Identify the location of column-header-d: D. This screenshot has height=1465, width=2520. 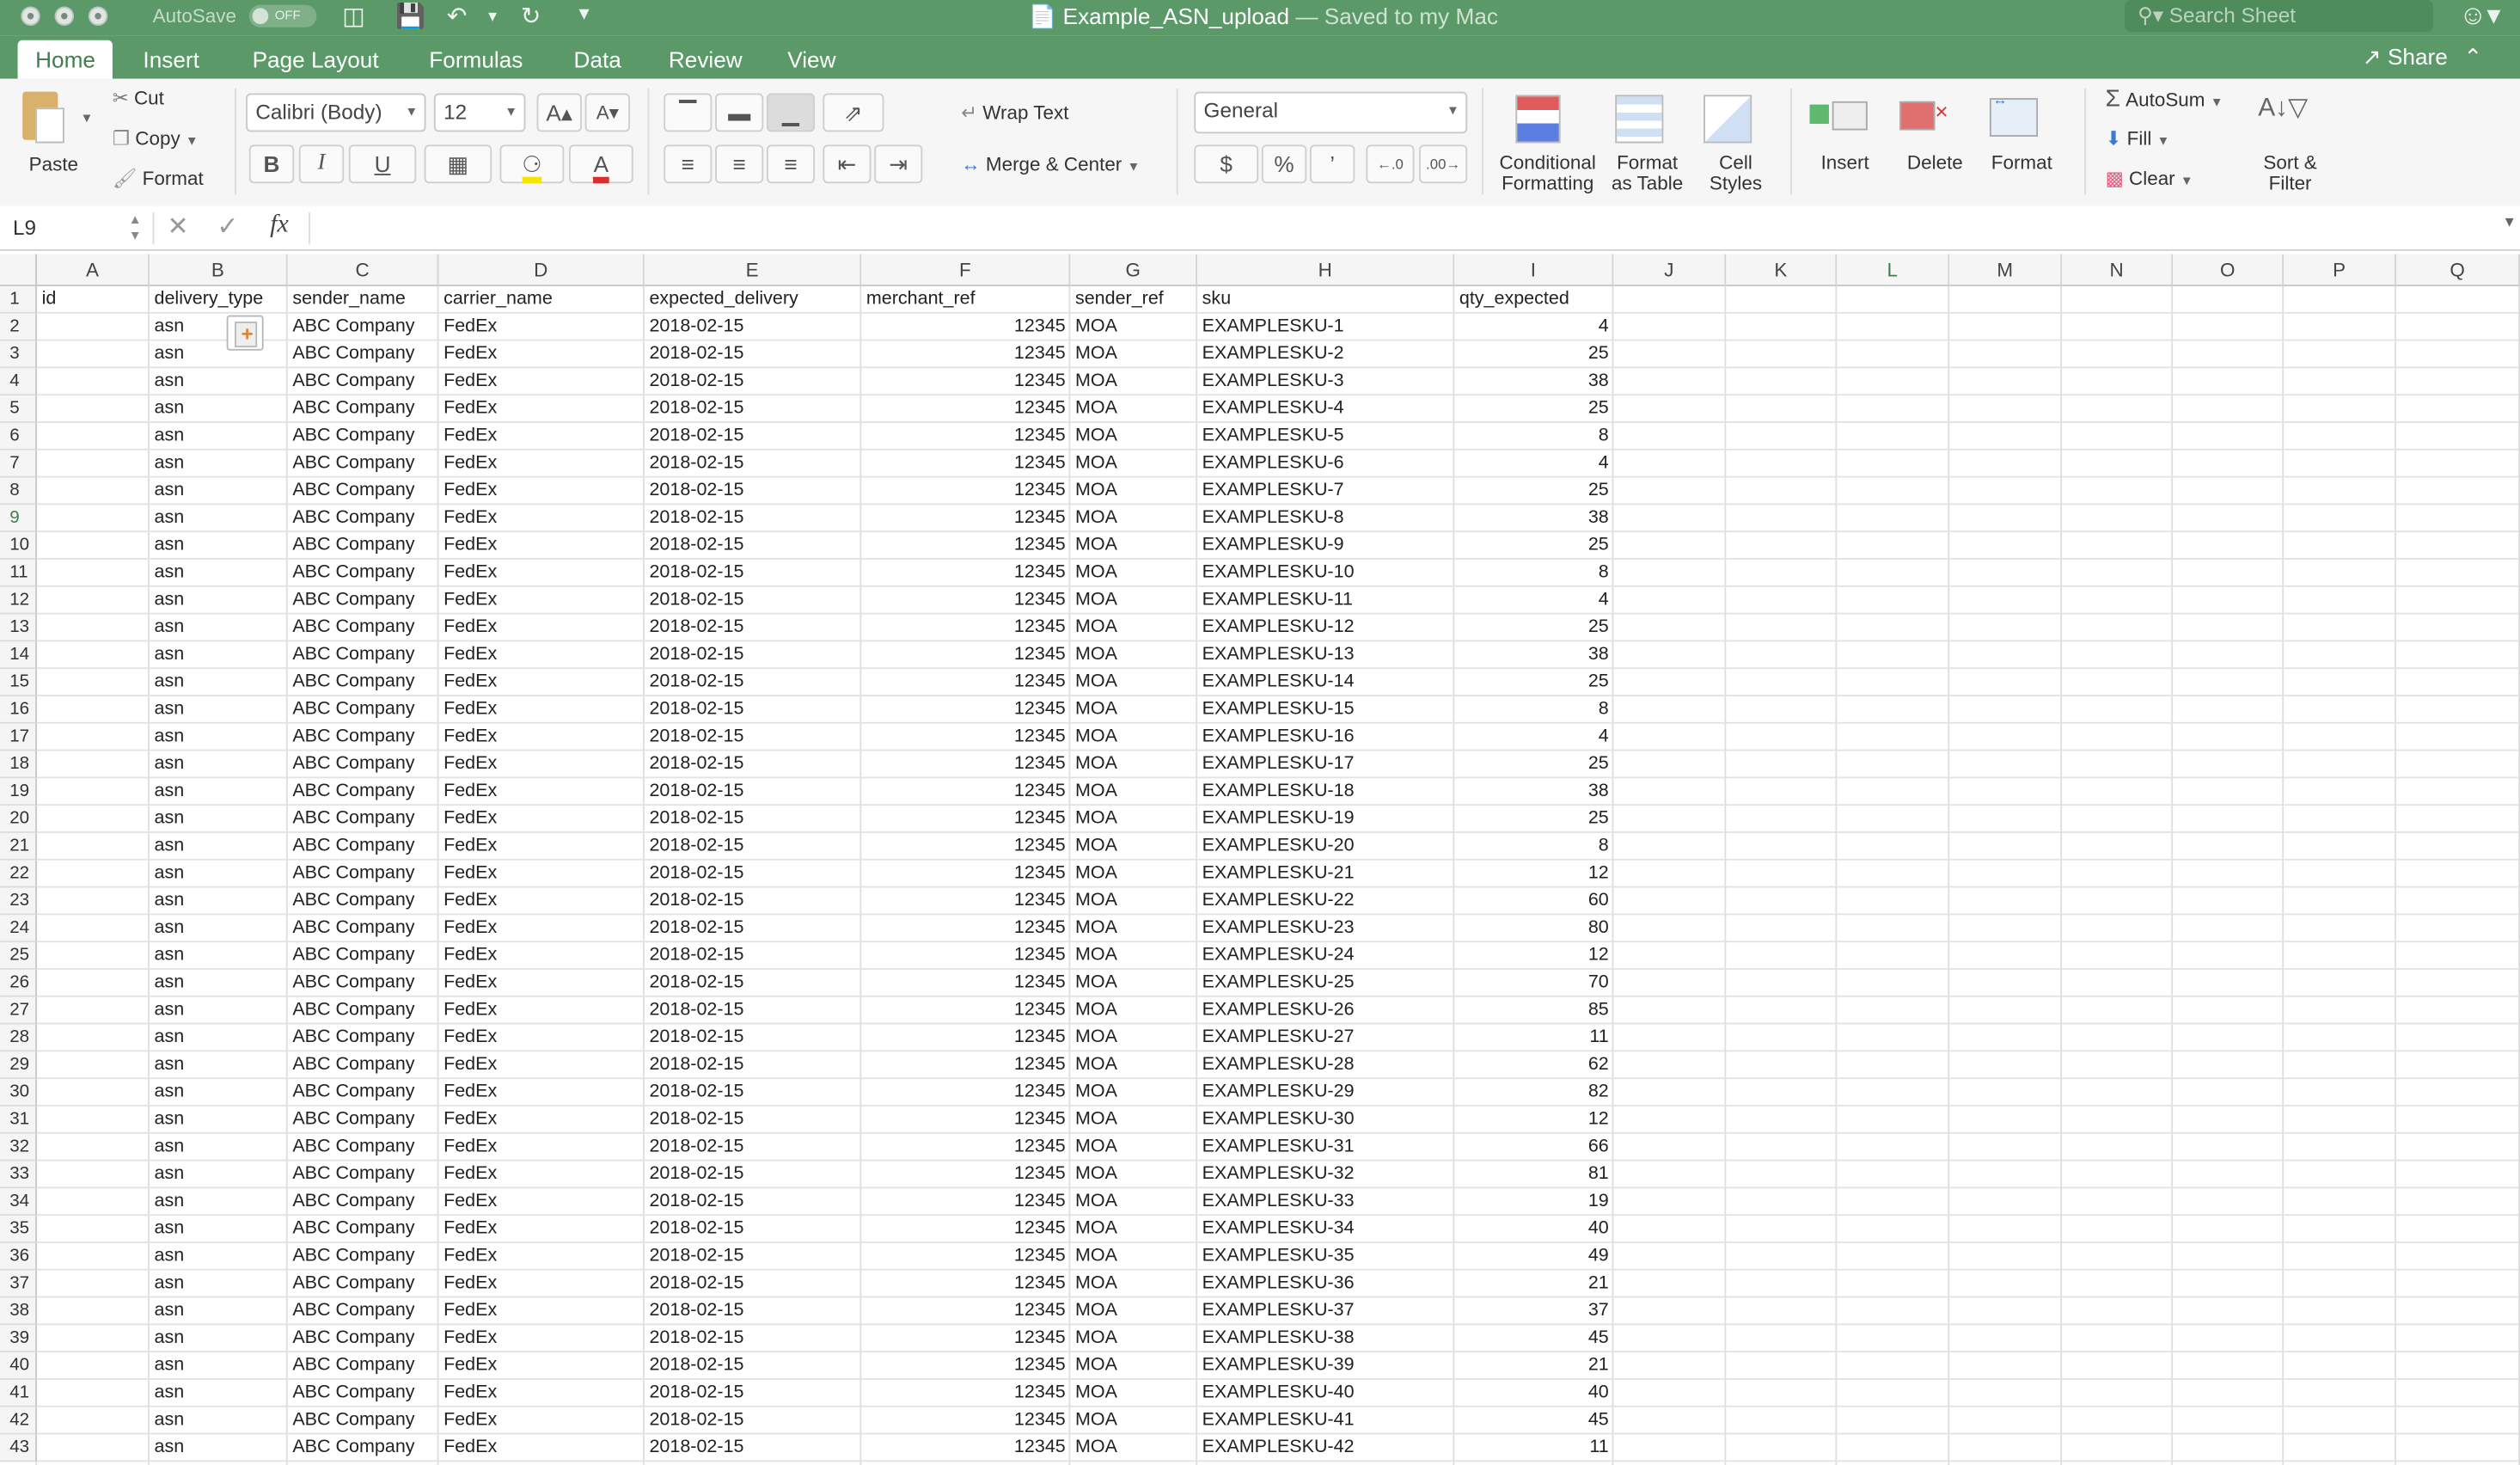
(541, 270).